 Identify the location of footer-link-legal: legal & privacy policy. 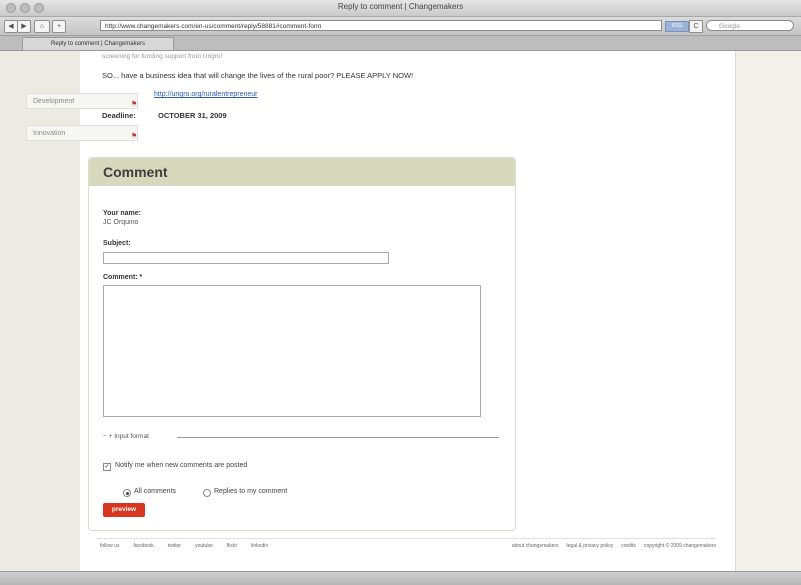
(590, 546).